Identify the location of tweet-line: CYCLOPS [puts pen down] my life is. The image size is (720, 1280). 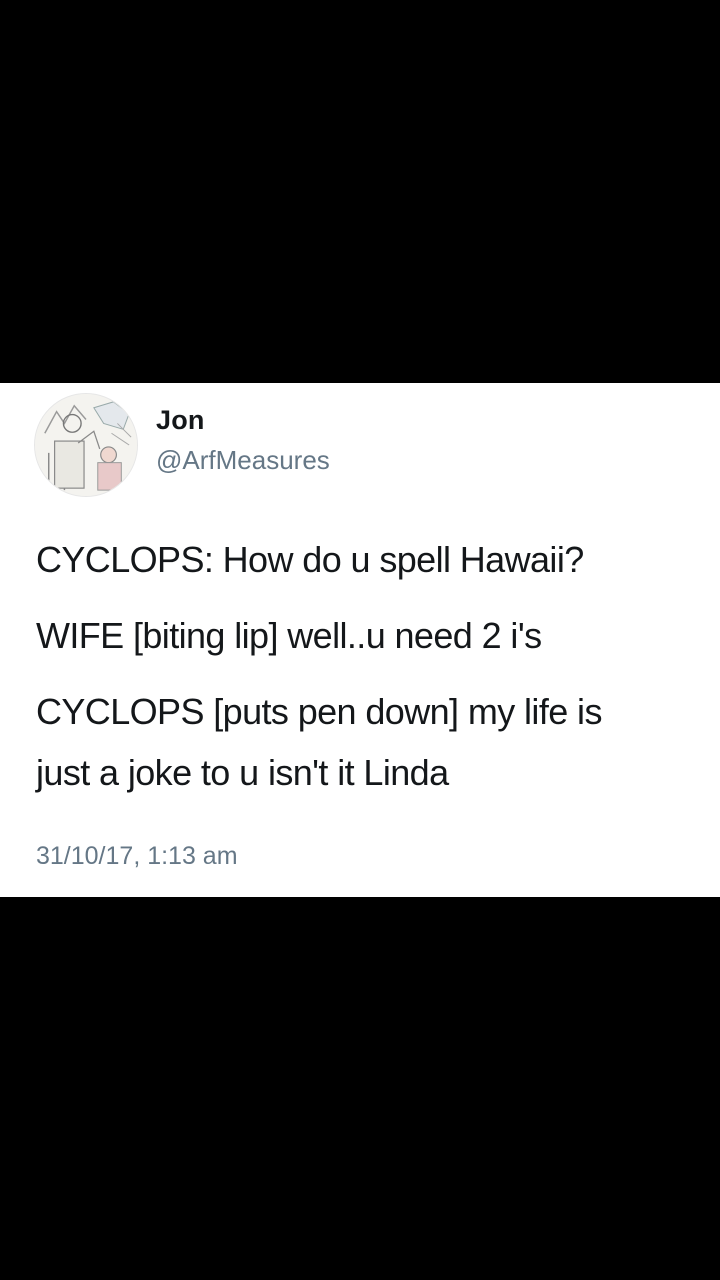
(319, 711).